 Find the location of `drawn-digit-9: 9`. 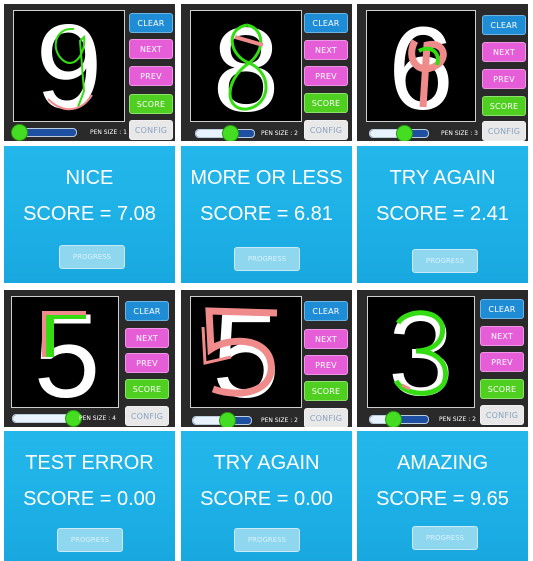

drawn-digit-9: 9 is located at coordinates (69, 66).